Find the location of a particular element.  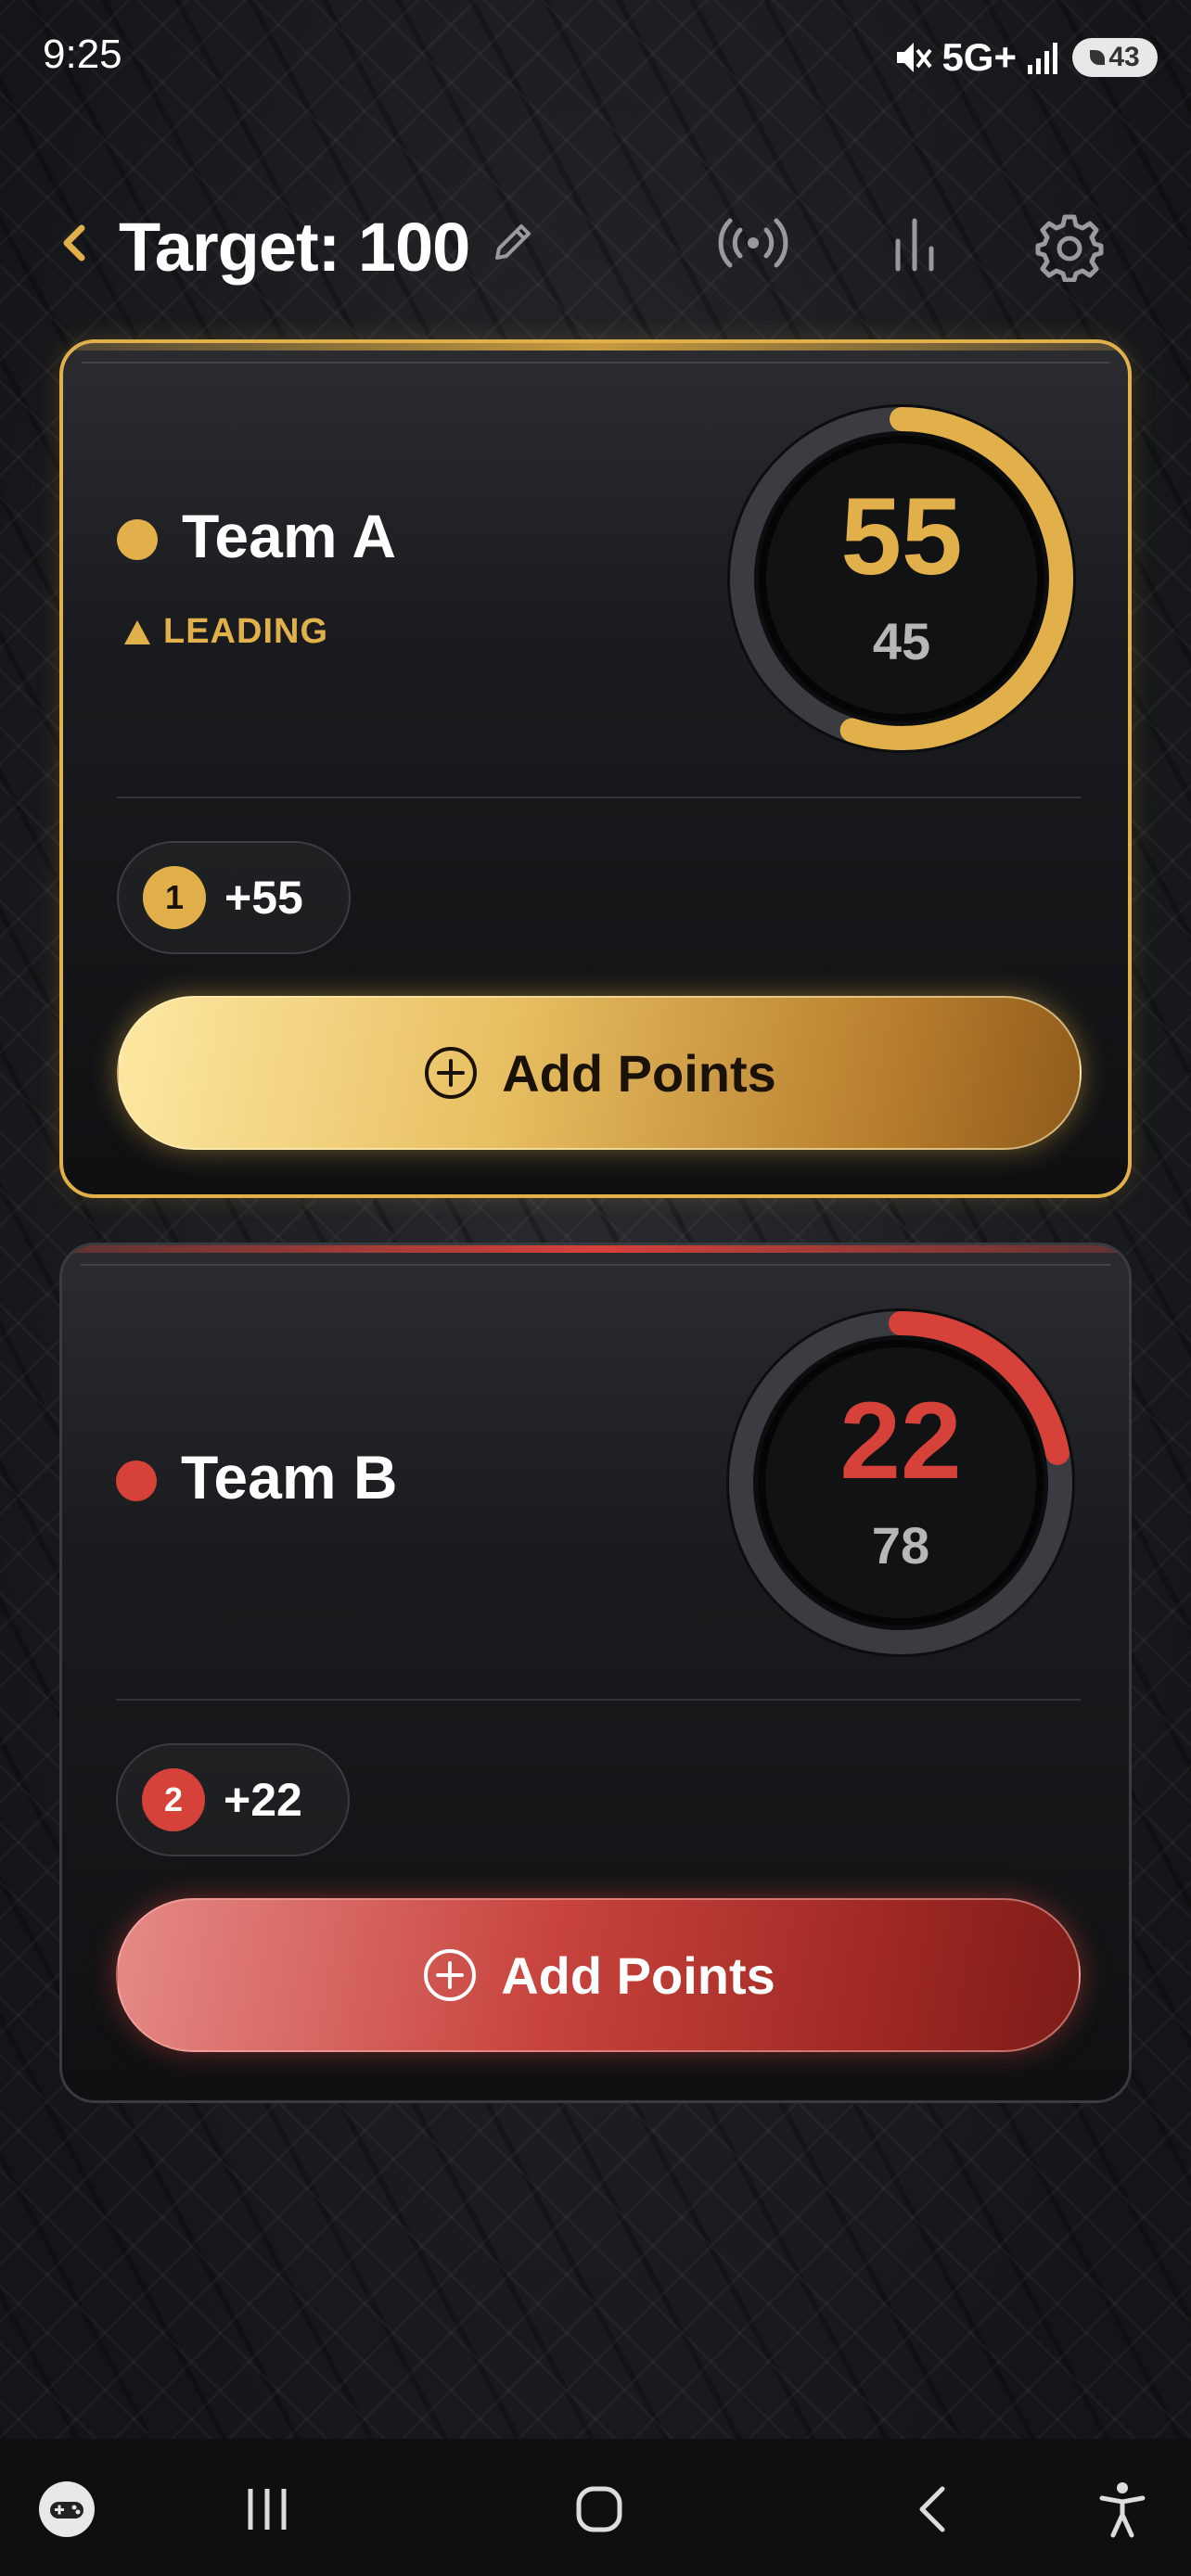

score-ring: 55 45 is located at coordinates (902, 579).